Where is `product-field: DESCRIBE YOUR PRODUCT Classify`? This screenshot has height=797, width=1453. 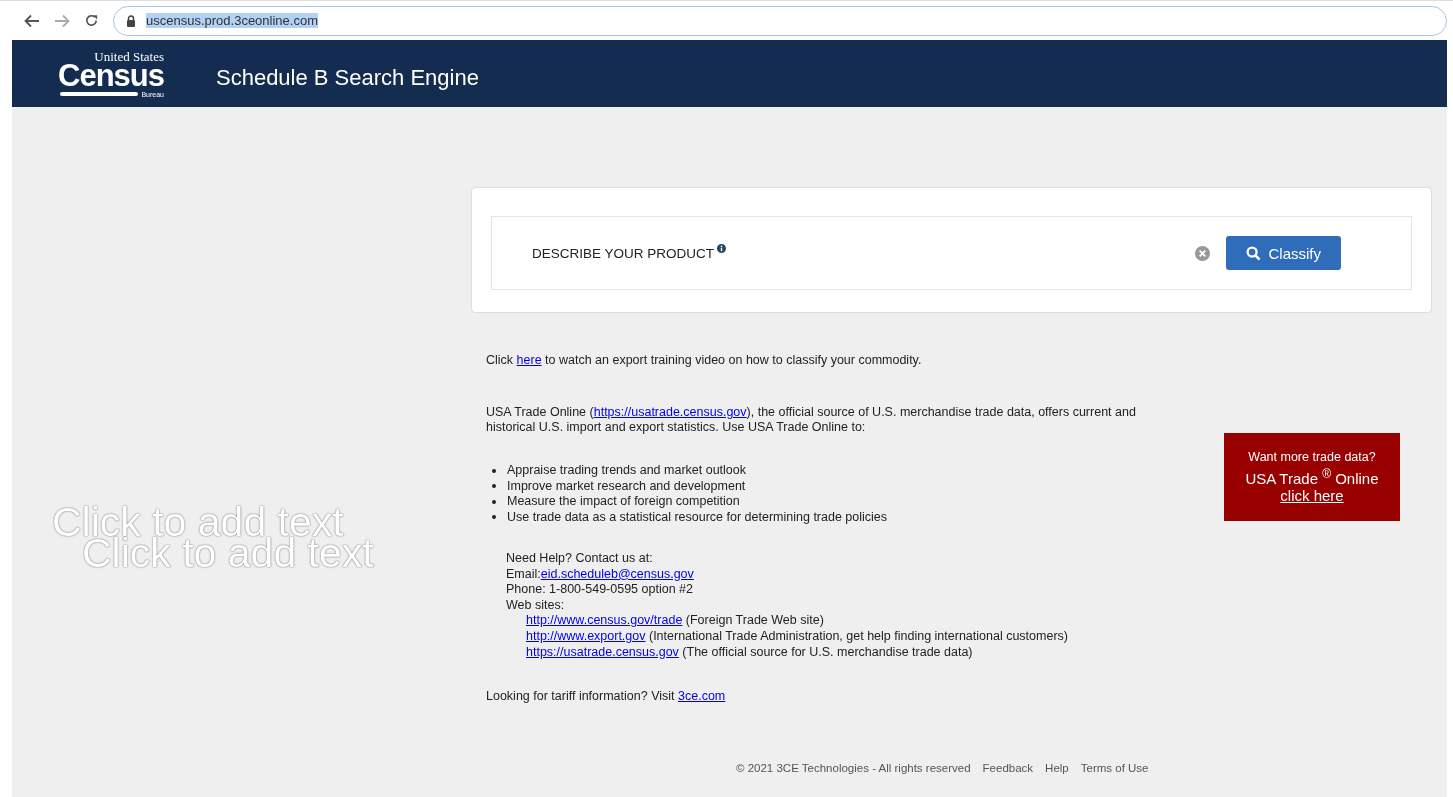
product-field: DESCRIBE YOUR PRODUCT Classify is located at coordinates (951, 253).